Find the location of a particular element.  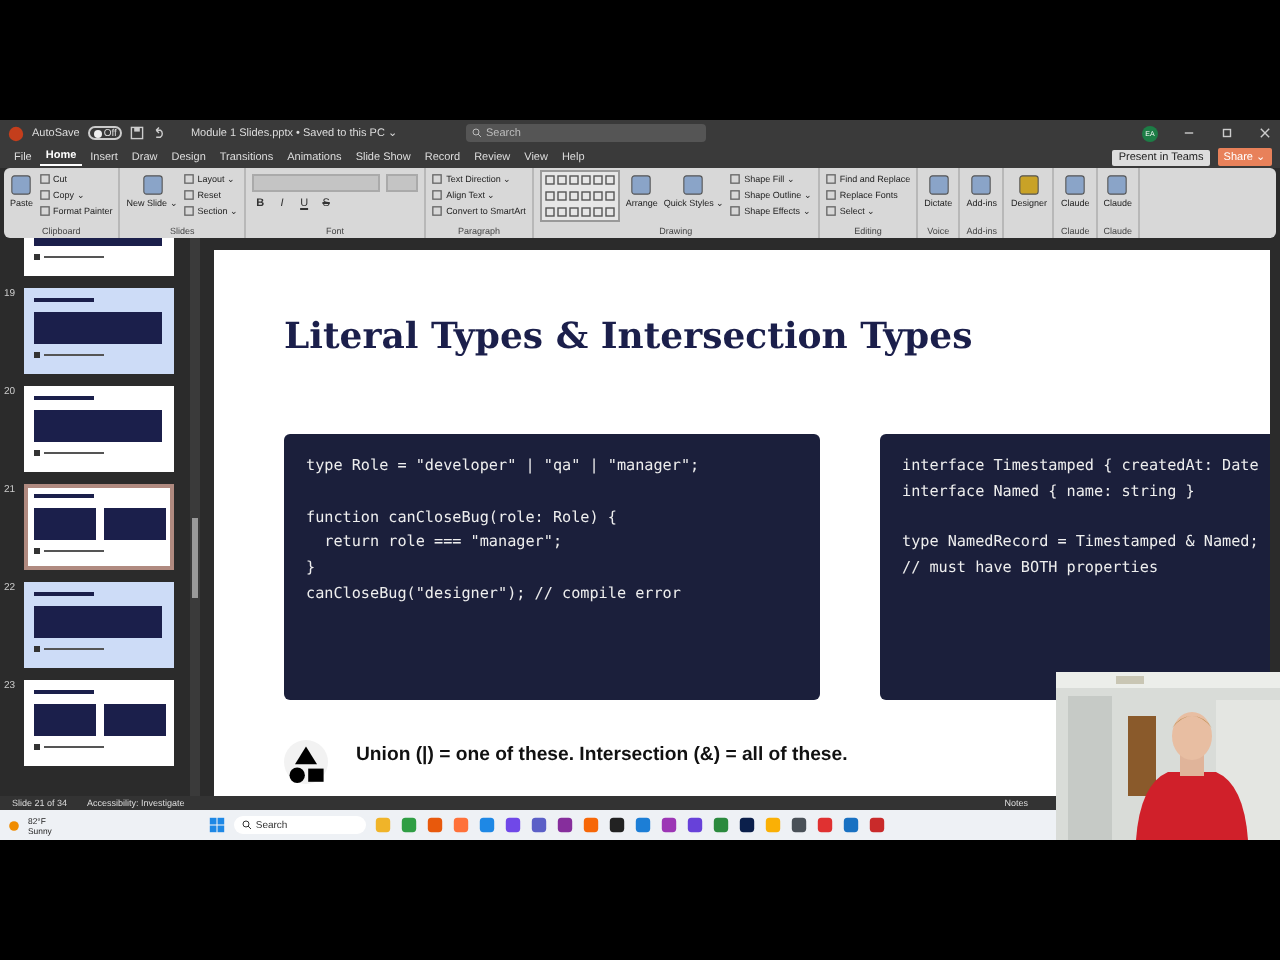

bullet-text: Union (|) = one of these. Intersection (&) = all of these. is located at coordinates (602, 755).